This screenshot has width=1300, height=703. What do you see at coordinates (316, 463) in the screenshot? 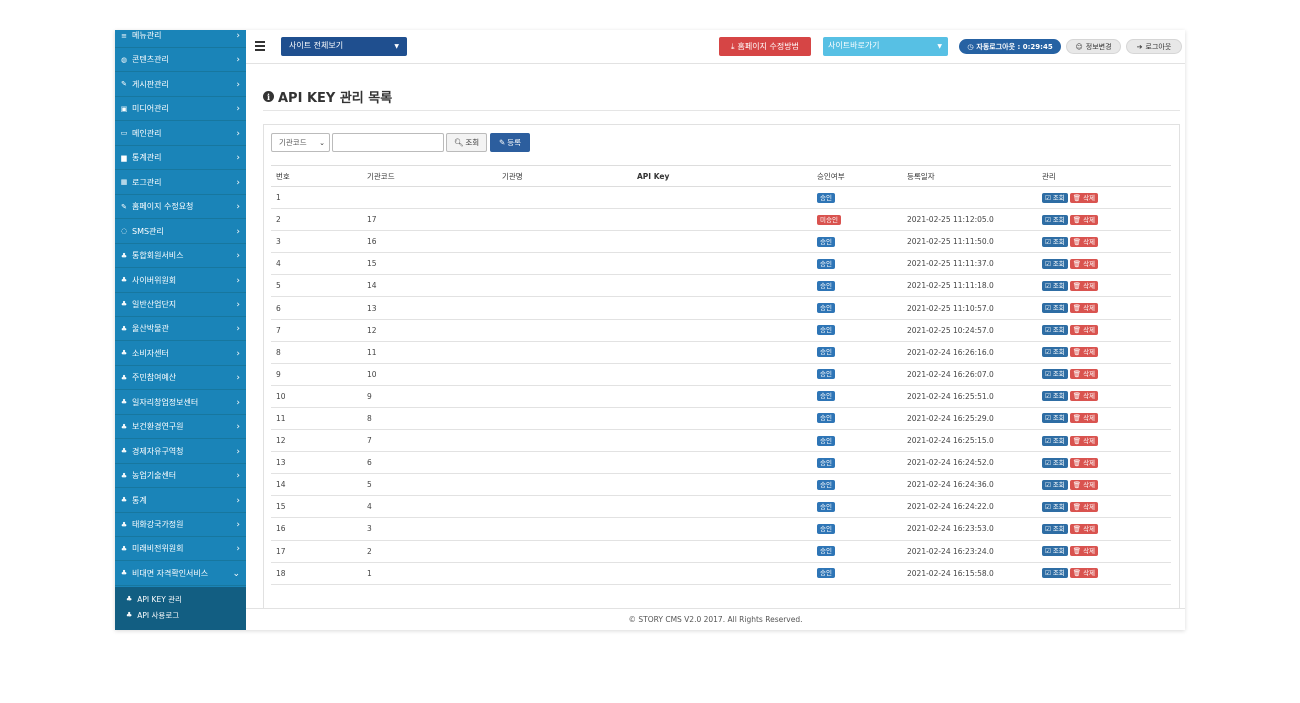
I see `row-number: 13` at bounding box center [316, 463].